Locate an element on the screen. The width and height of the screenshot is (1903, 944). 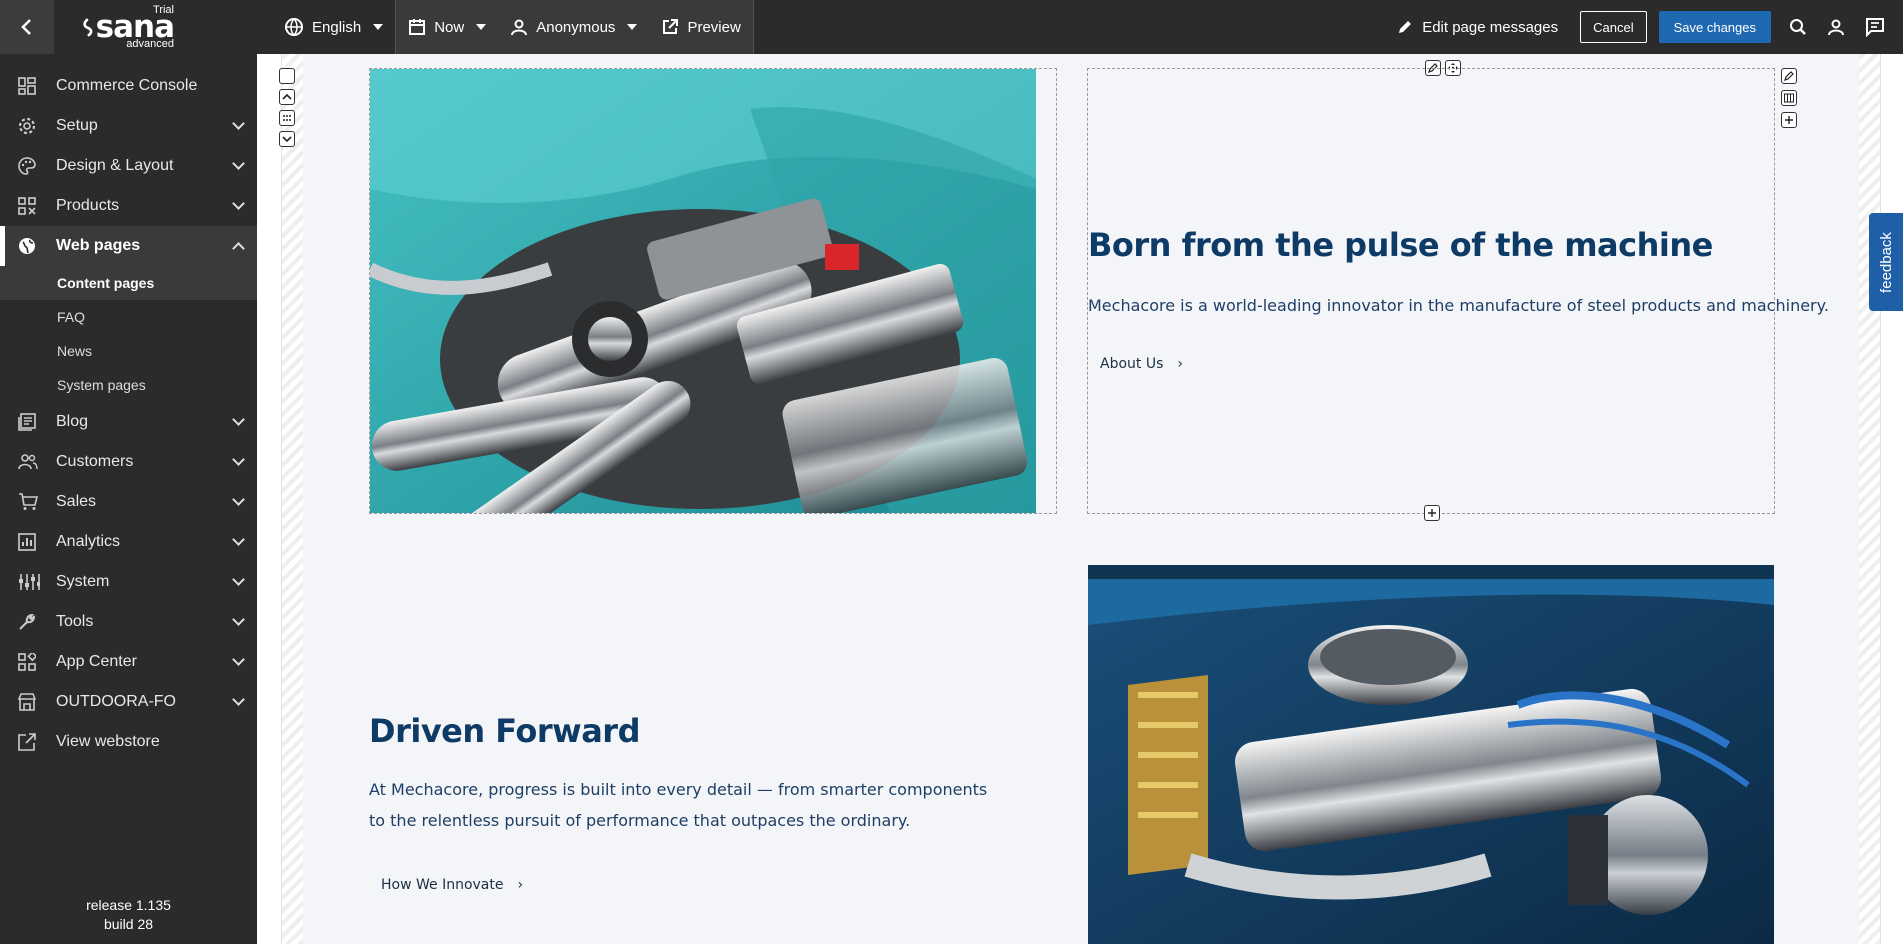
edit-column-button is located at coordinates (1789, 76).